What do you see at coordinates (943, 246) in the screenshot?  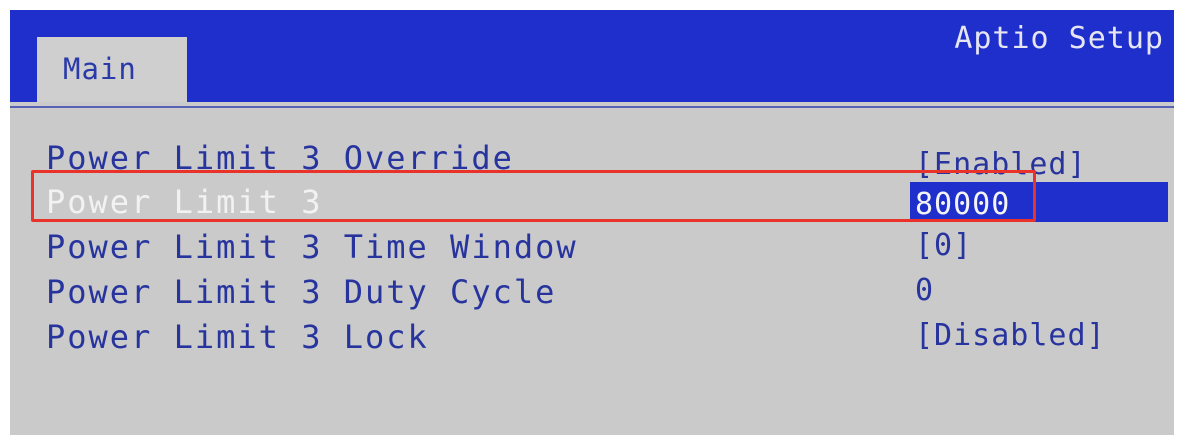 I see `setting-value: [0]` at bounding box center [943, 246].